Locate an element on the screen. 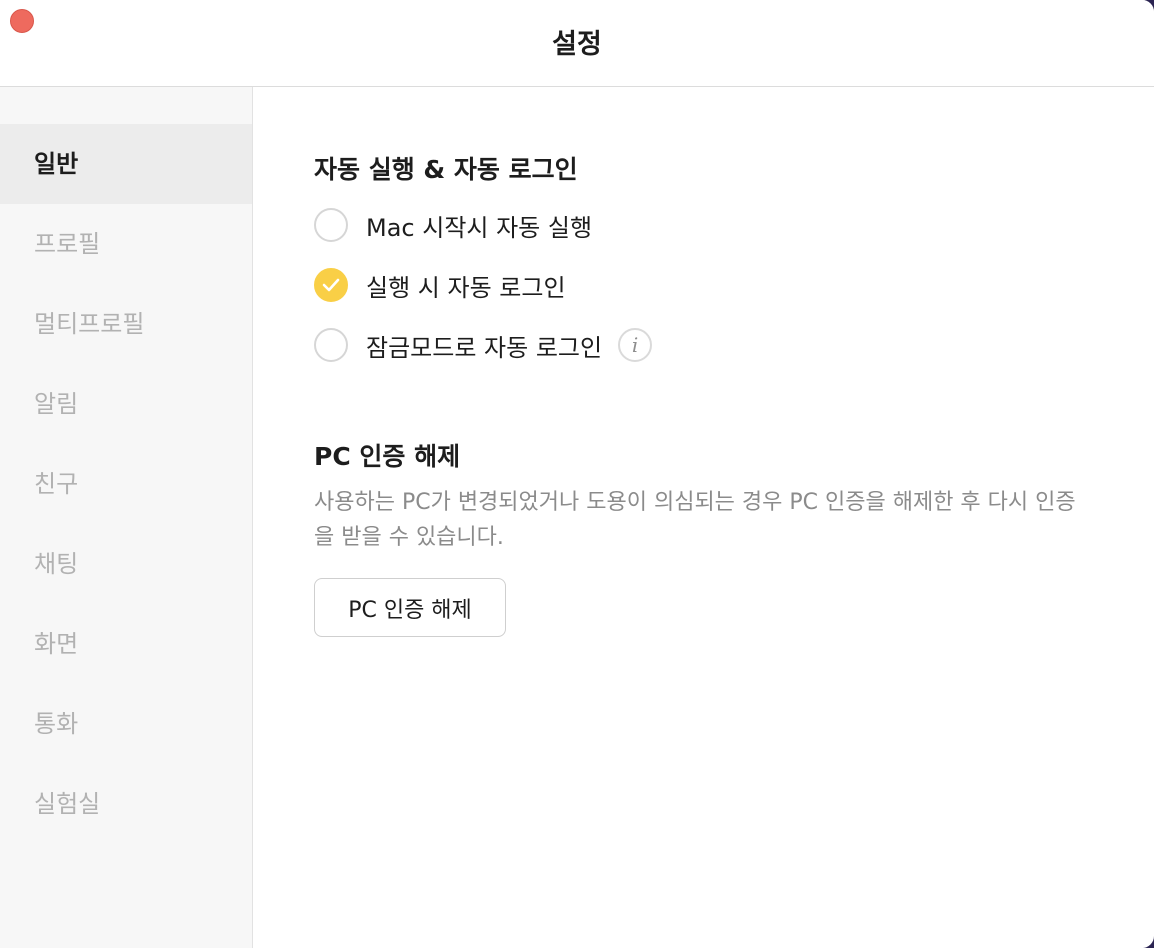 This screenshot has height=948, width=1154. title-bar: 설정 is located at coordinates (577, 43).